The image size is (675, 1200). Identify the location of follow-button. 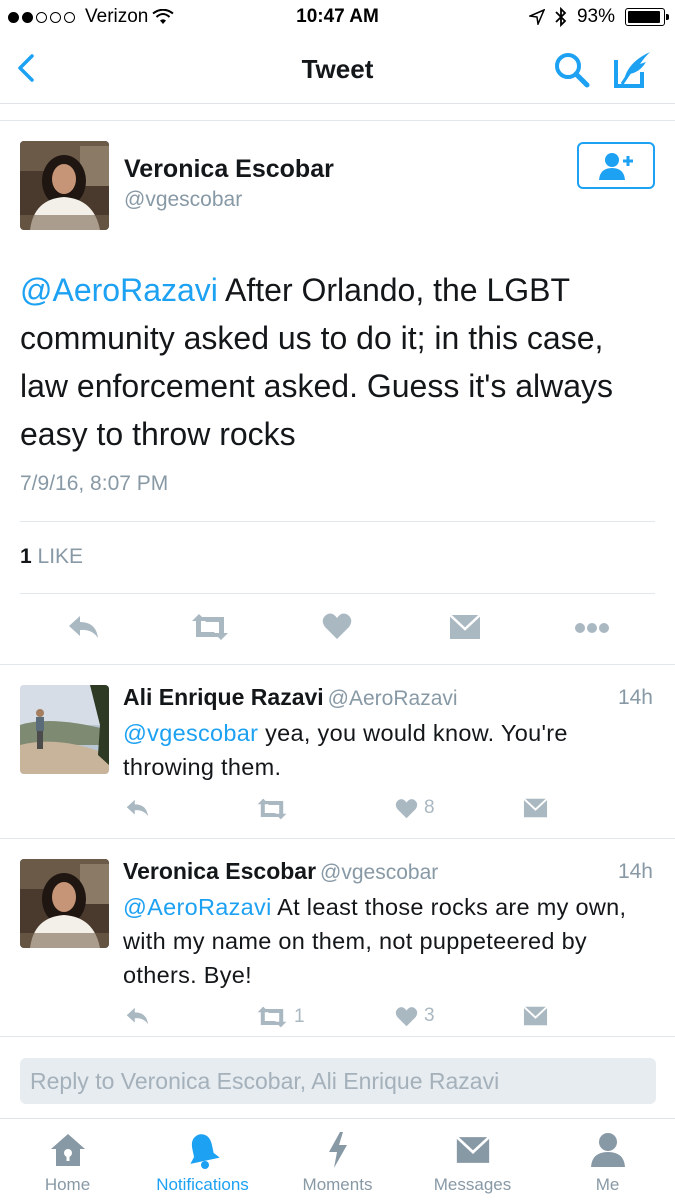
(616, 165).